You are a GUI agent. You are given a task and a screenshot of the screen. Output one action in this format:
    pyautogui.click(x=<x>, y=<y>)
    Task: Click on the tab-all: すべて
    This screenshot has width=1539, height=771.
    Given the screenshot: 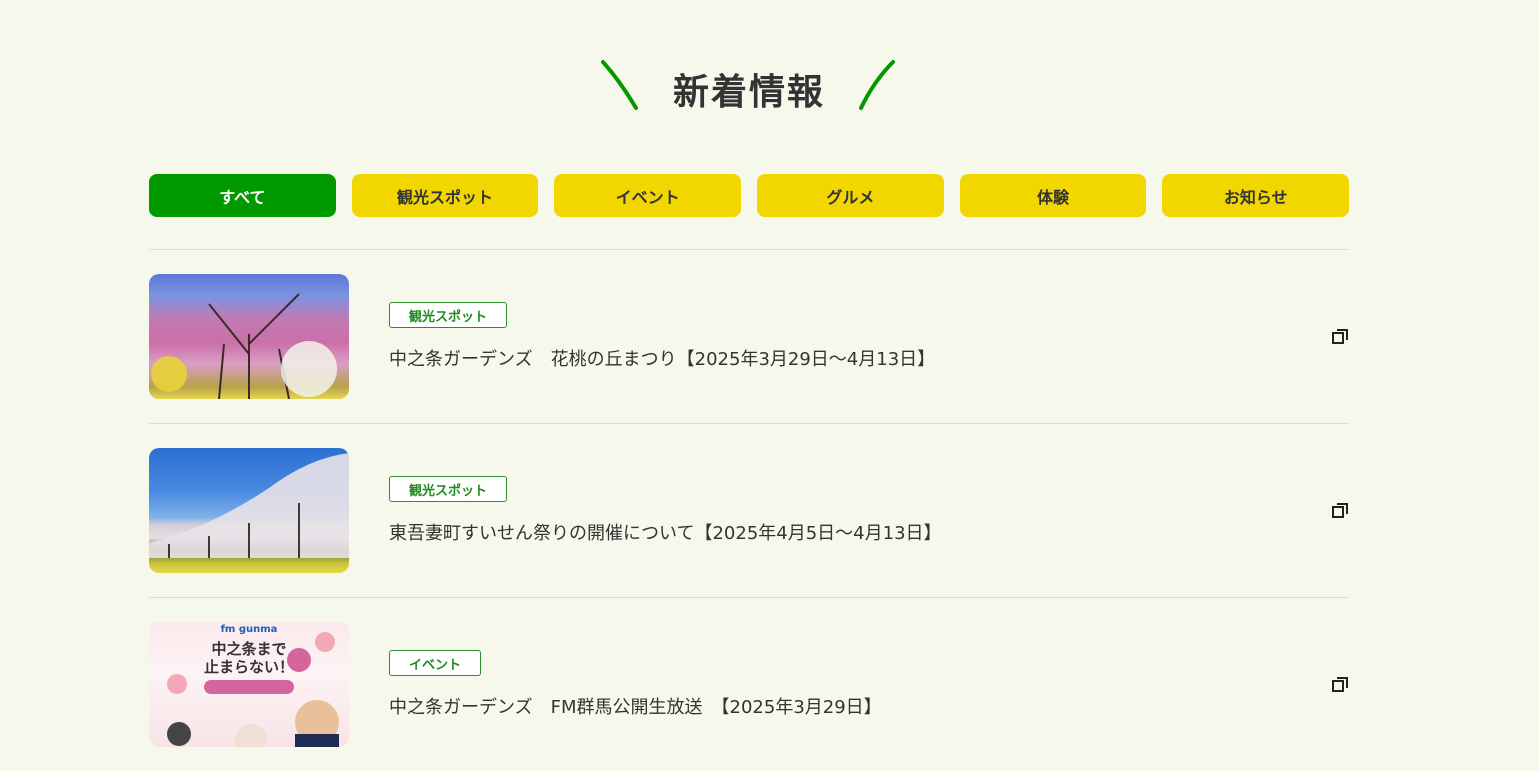 What is the action you would take?
    pyautogui.click(x=242, y=195)
    